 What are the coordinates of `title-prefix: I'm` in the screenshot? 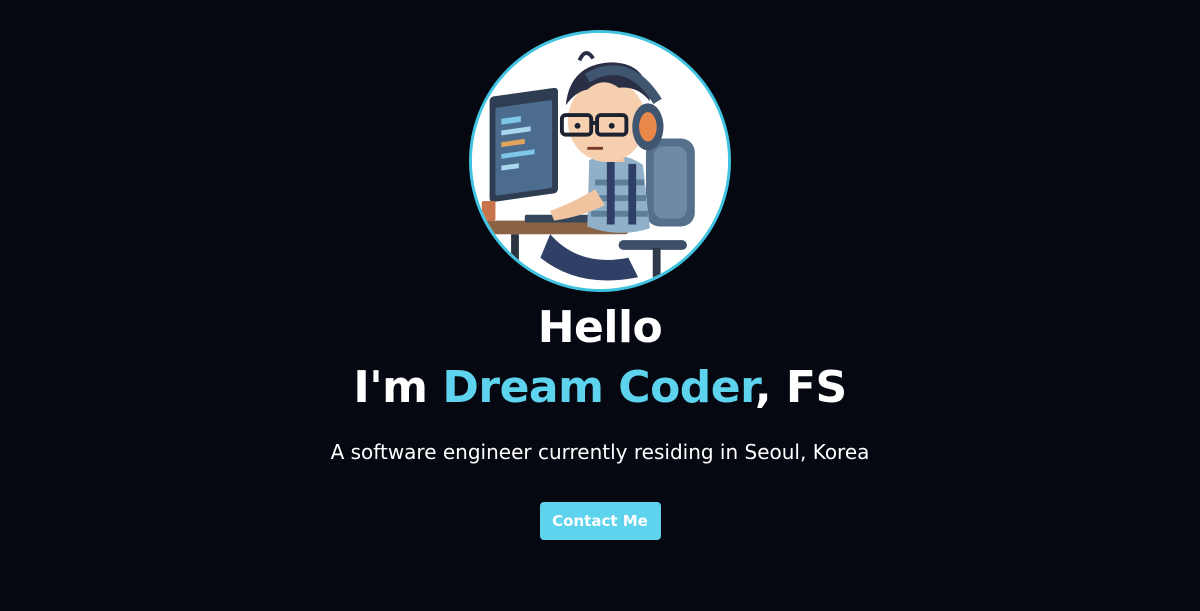 It's located at (398, 387).